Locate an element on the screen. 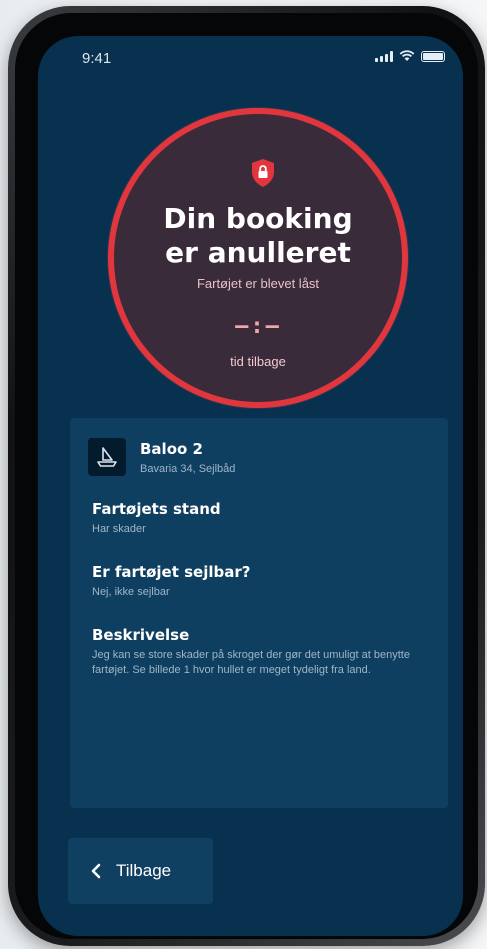  boat-avatar is located at coordinates (107, 457).